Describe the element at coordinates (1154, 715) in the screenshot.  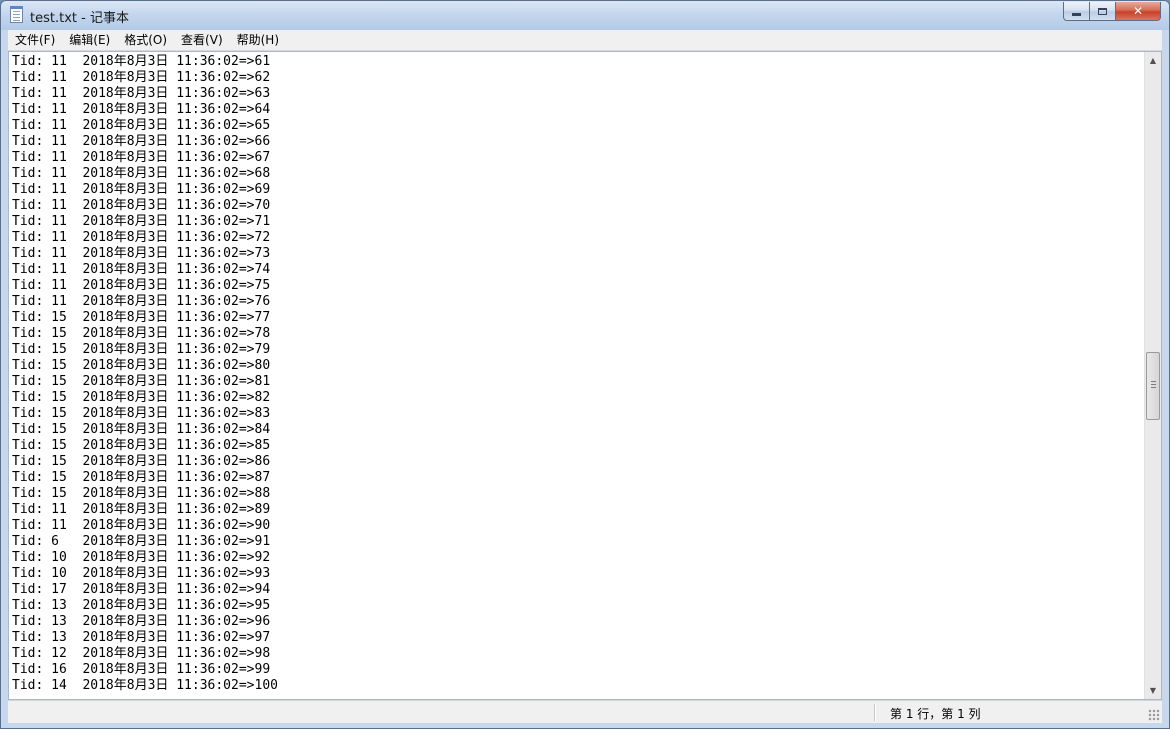
I see `resize-grip-icon` at that location.